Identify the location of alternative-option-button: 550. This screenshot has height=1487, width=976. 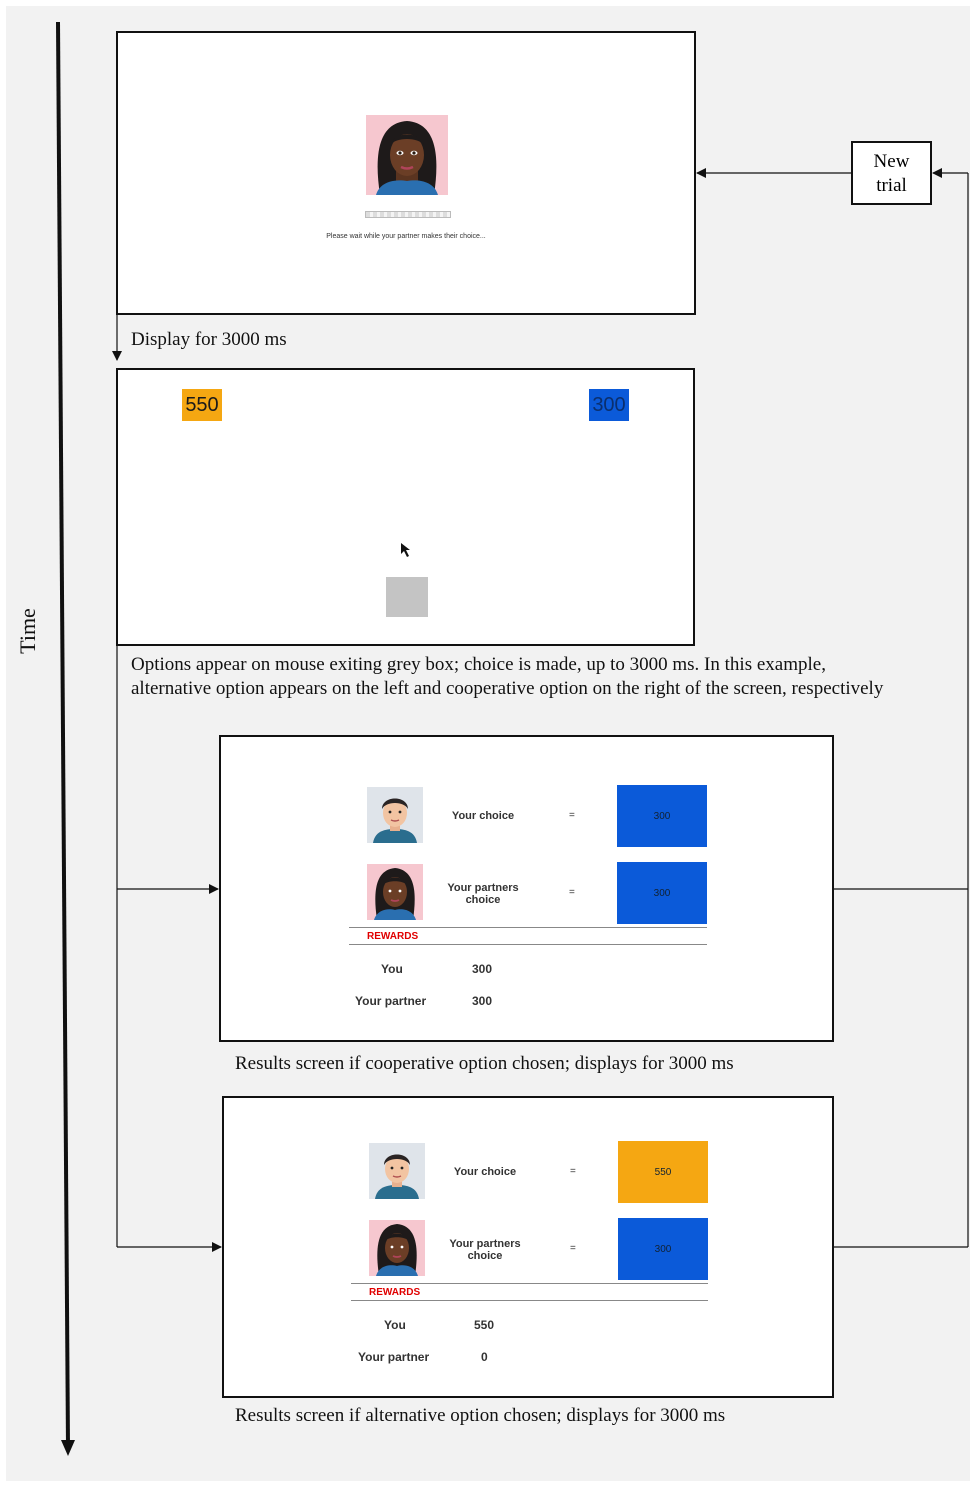
(202, 405).